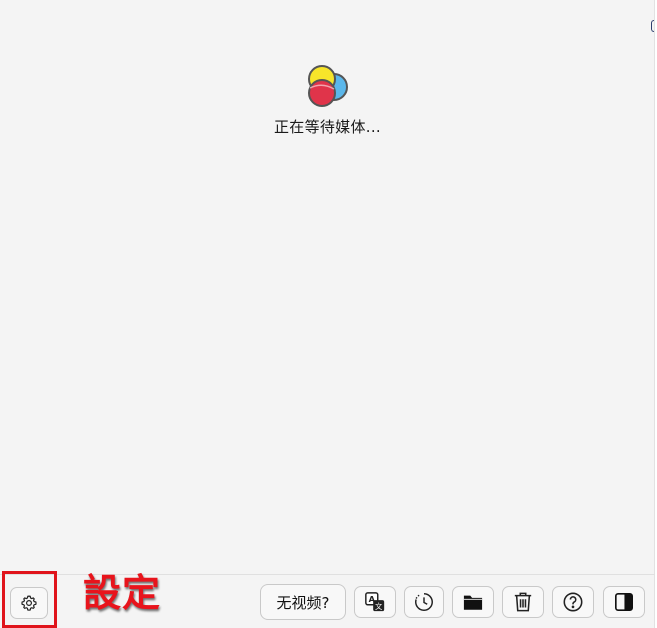  I want to click on svg-text: 文, so click(379, 606).